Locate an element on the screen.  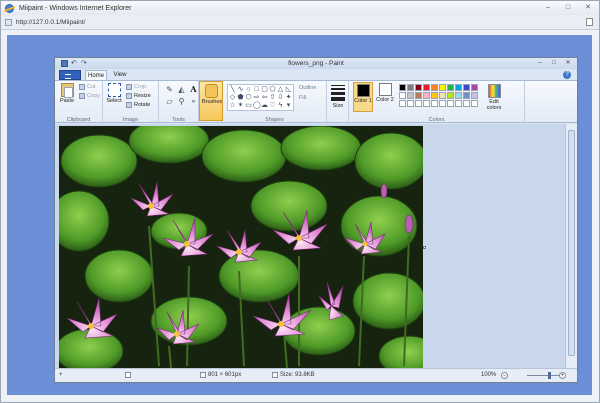
paste-button: Paste is located at coordinates (67, 93).